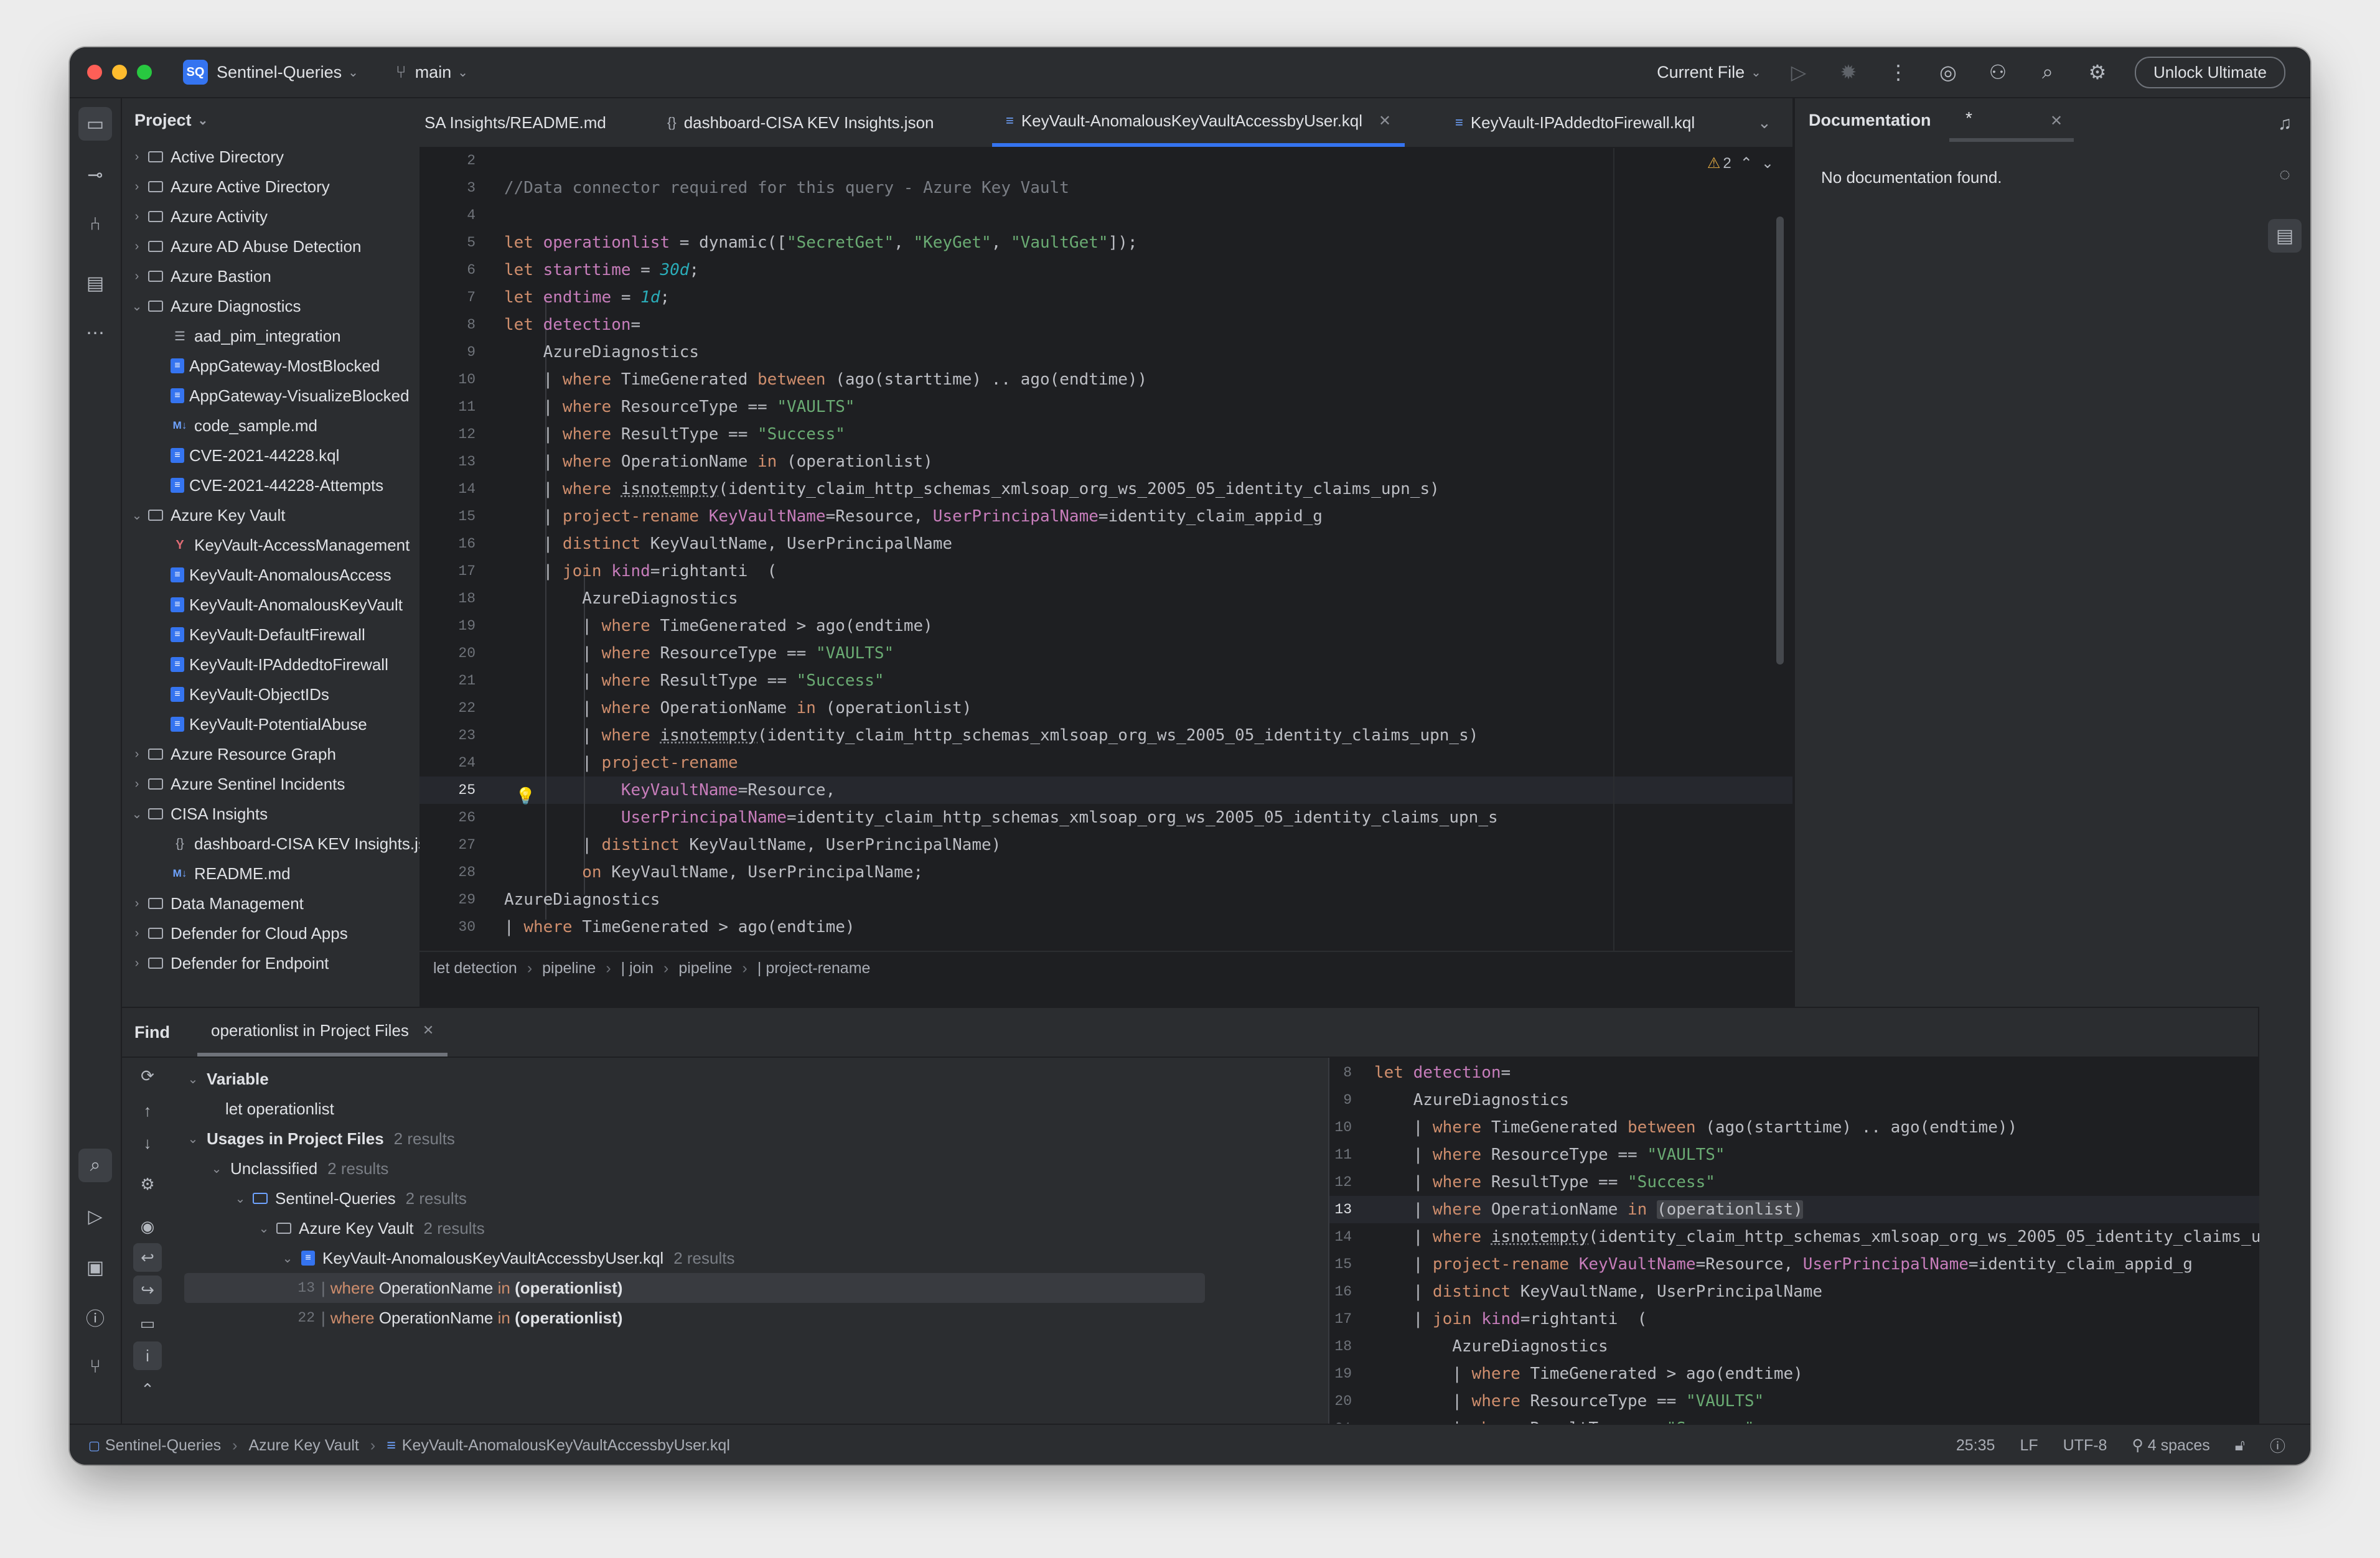  I want to click on result-variable-declaration: let operationlist, so click(694, 1109).